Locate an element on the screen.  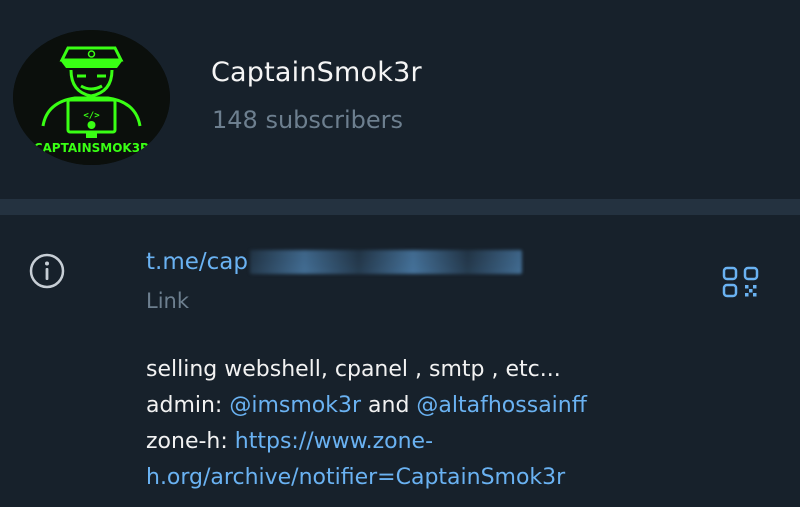
description-line-3: zone-h: https://www.zone- is located at coordinates (466, 442).